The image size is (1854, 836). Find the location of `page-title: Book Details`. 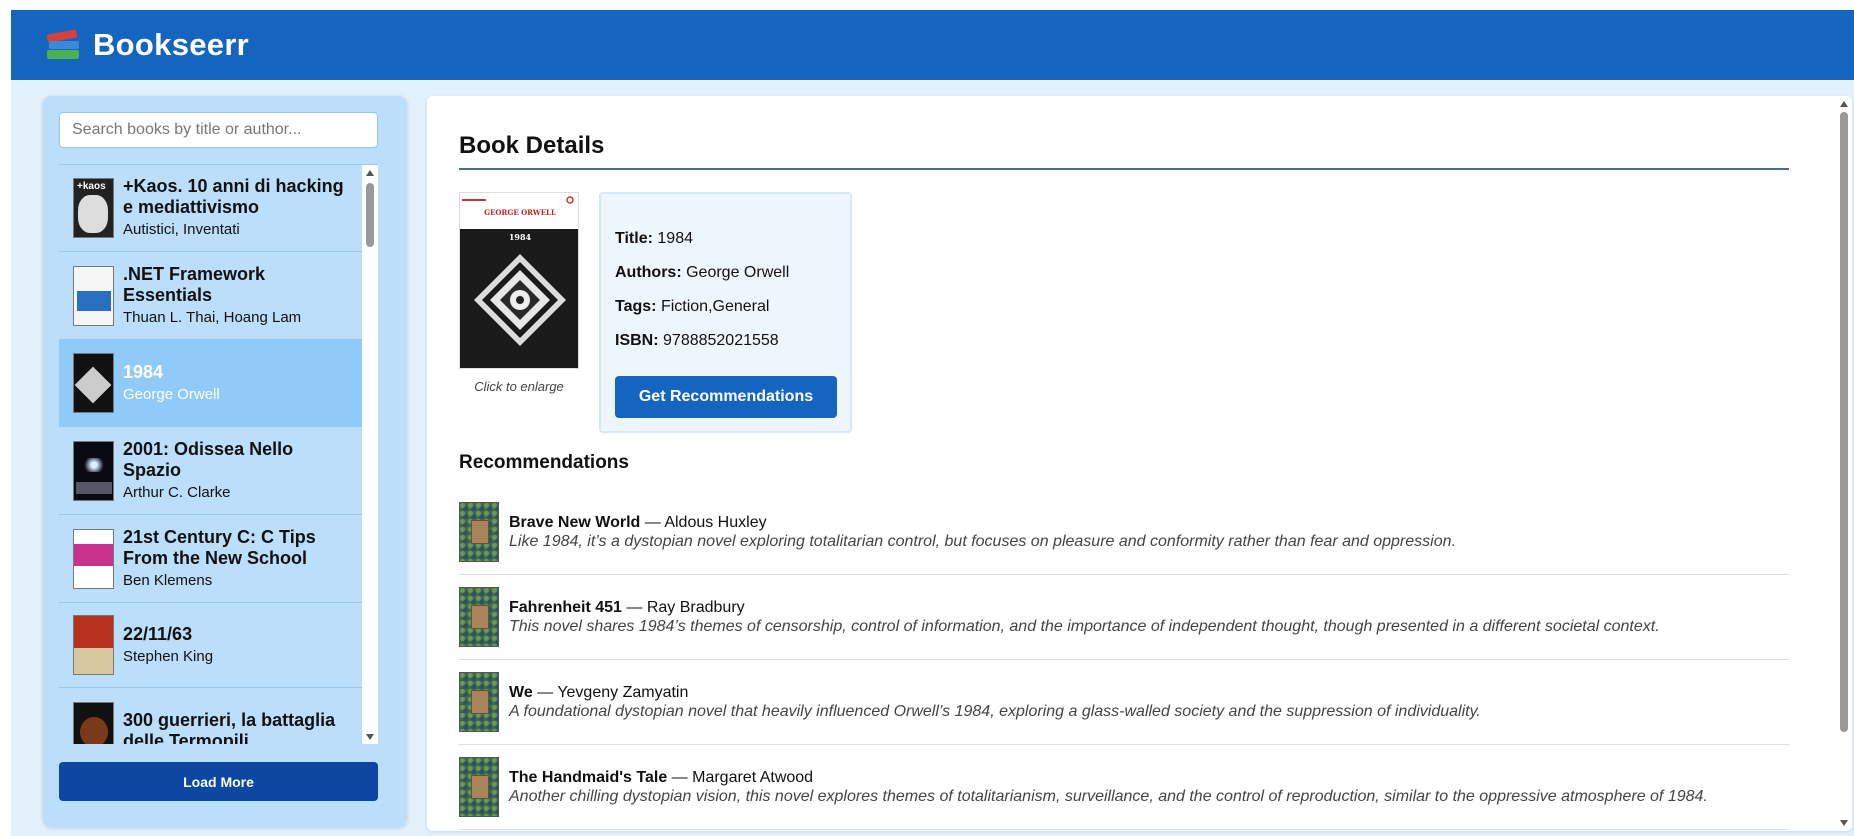

page-title: Book Details is located at coordinates (532, 145).